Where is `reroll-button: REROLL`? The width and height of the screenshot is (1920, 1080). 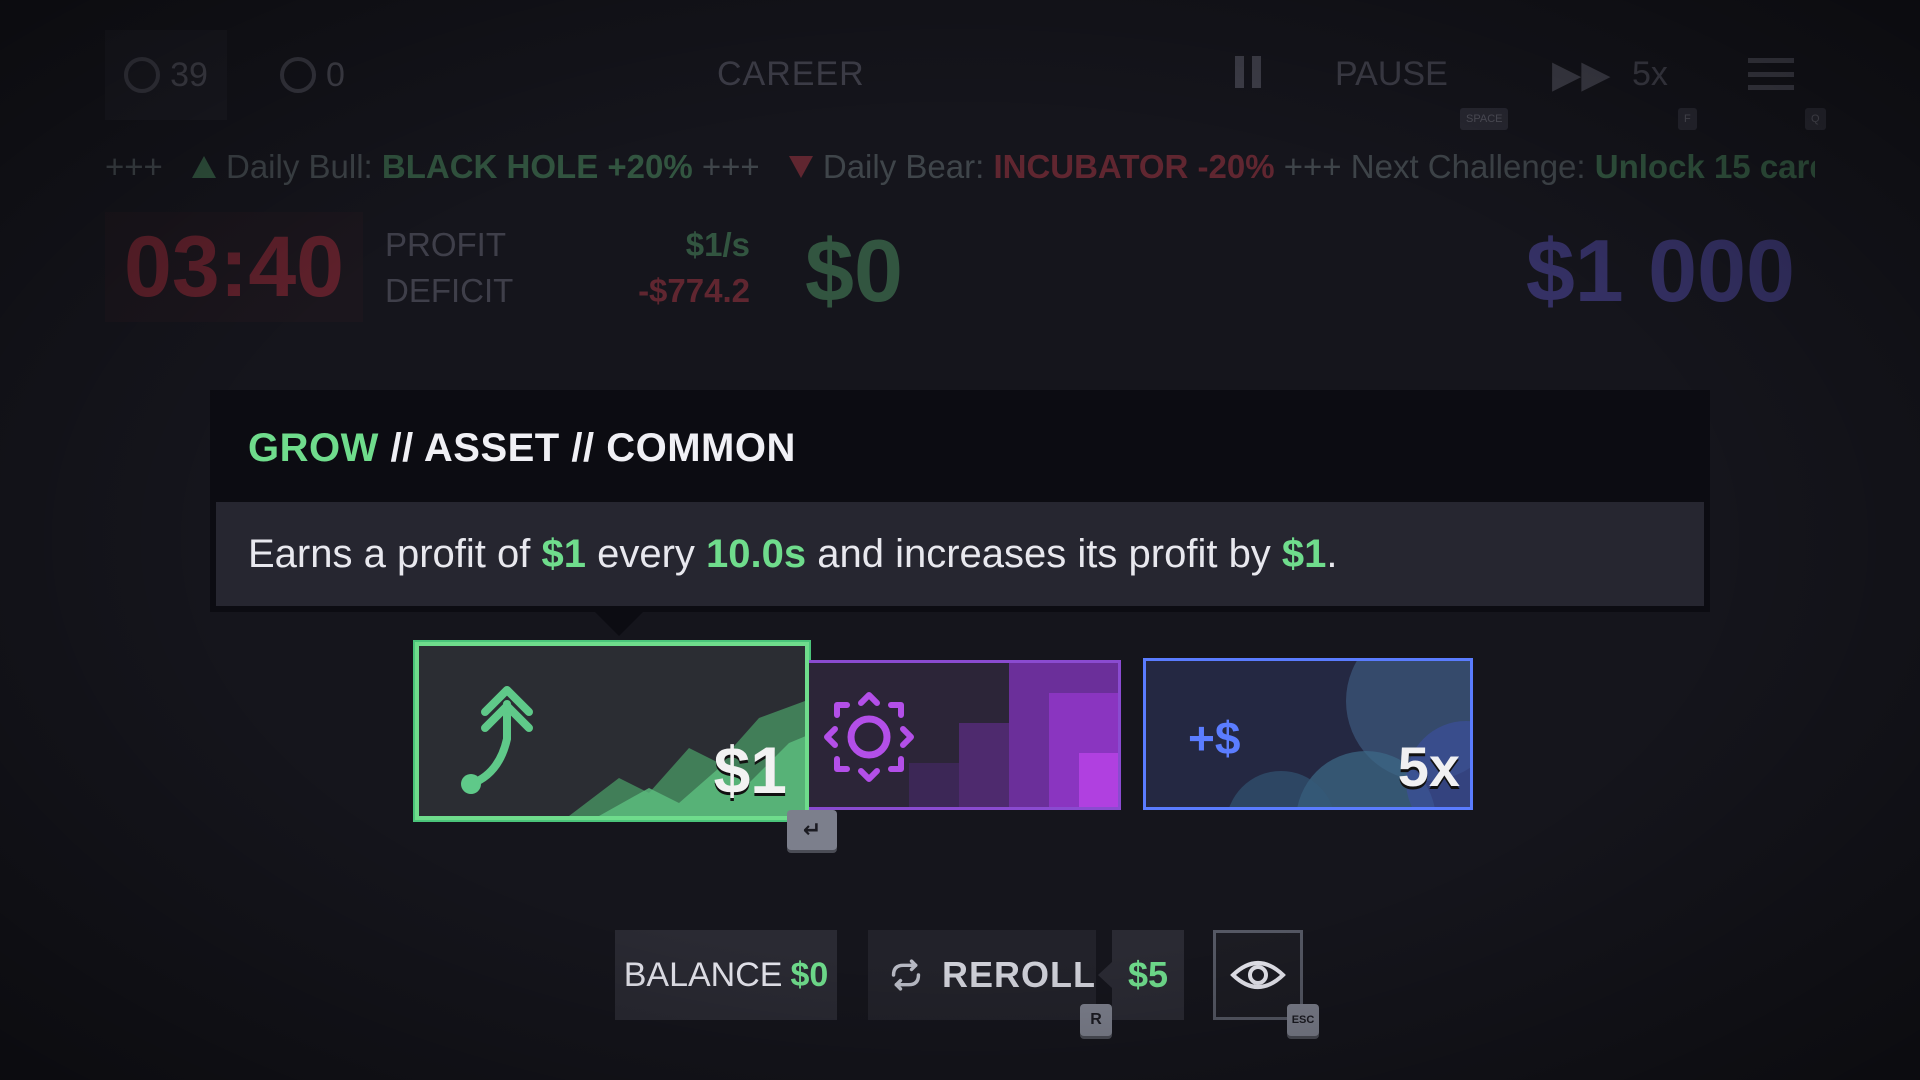 reroll-button: REROLL is located at coordinates (982, 975).